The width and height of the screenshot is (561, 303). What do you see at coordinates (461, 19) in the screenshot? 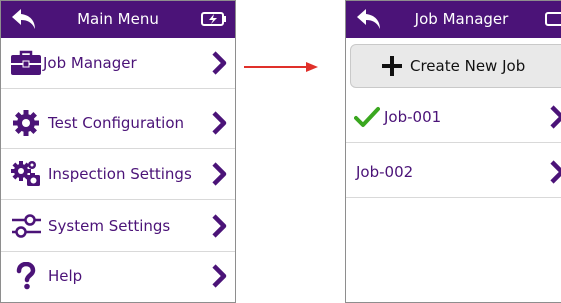
I see `page-title: Job Manager` at bounding box center [461, 19].